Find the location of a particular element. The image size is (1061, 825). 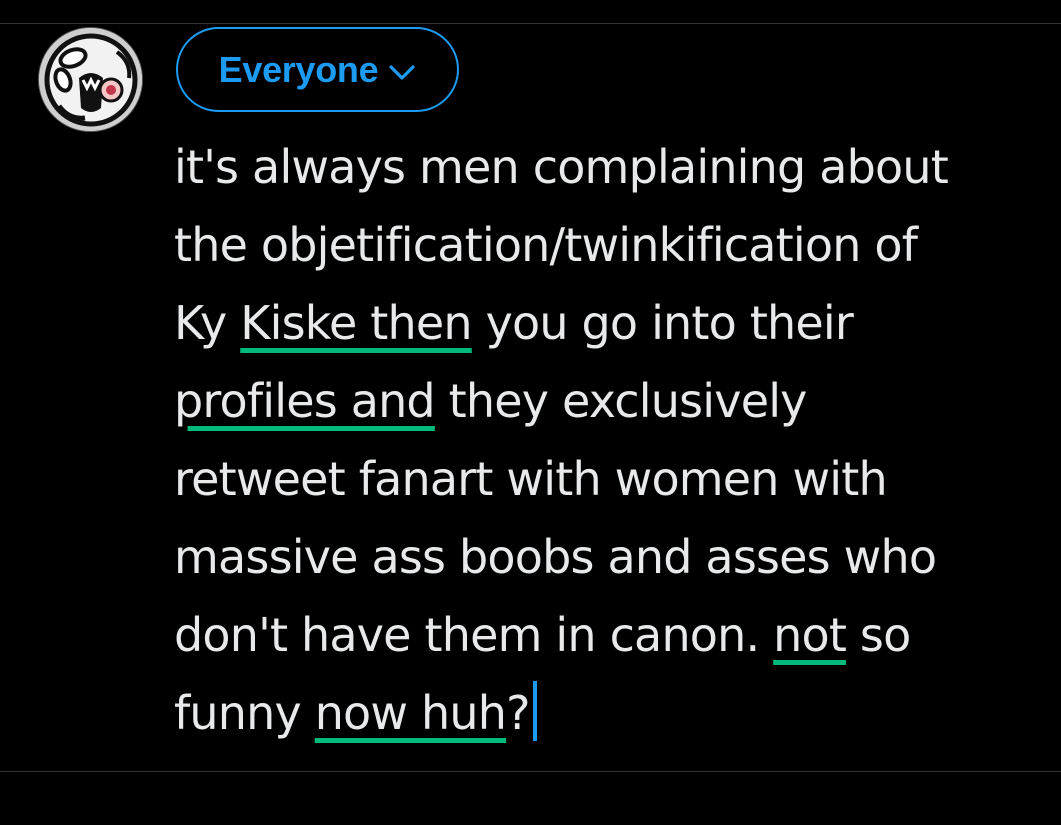

composer-text: you go into their is located at coordinates (662, 323).